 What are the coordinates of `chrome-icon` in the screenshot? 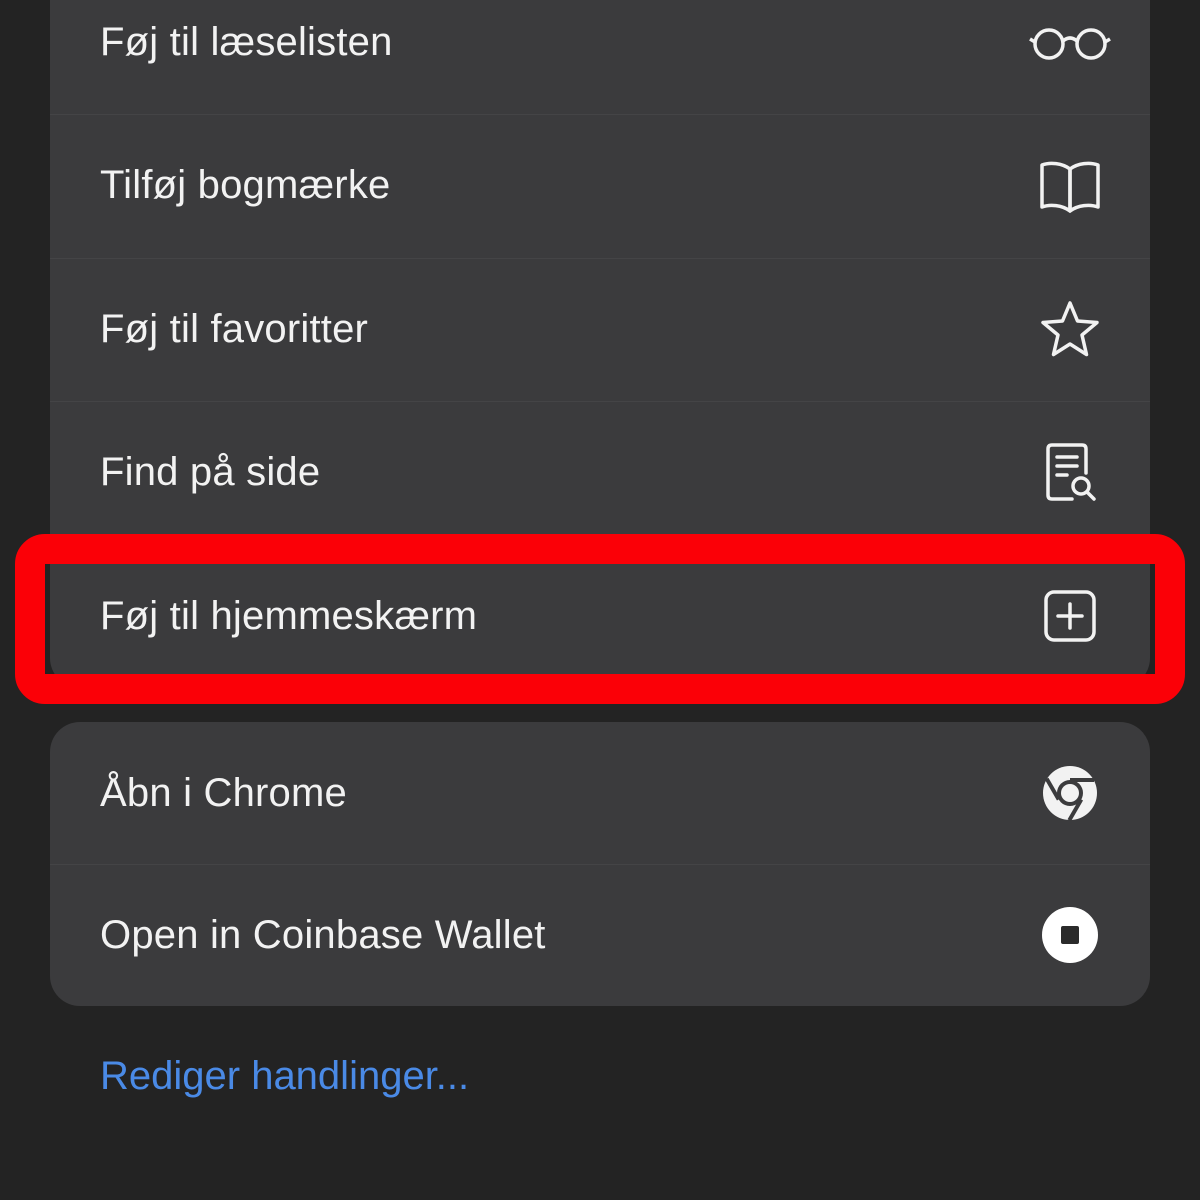 It's located at (1070, 793).